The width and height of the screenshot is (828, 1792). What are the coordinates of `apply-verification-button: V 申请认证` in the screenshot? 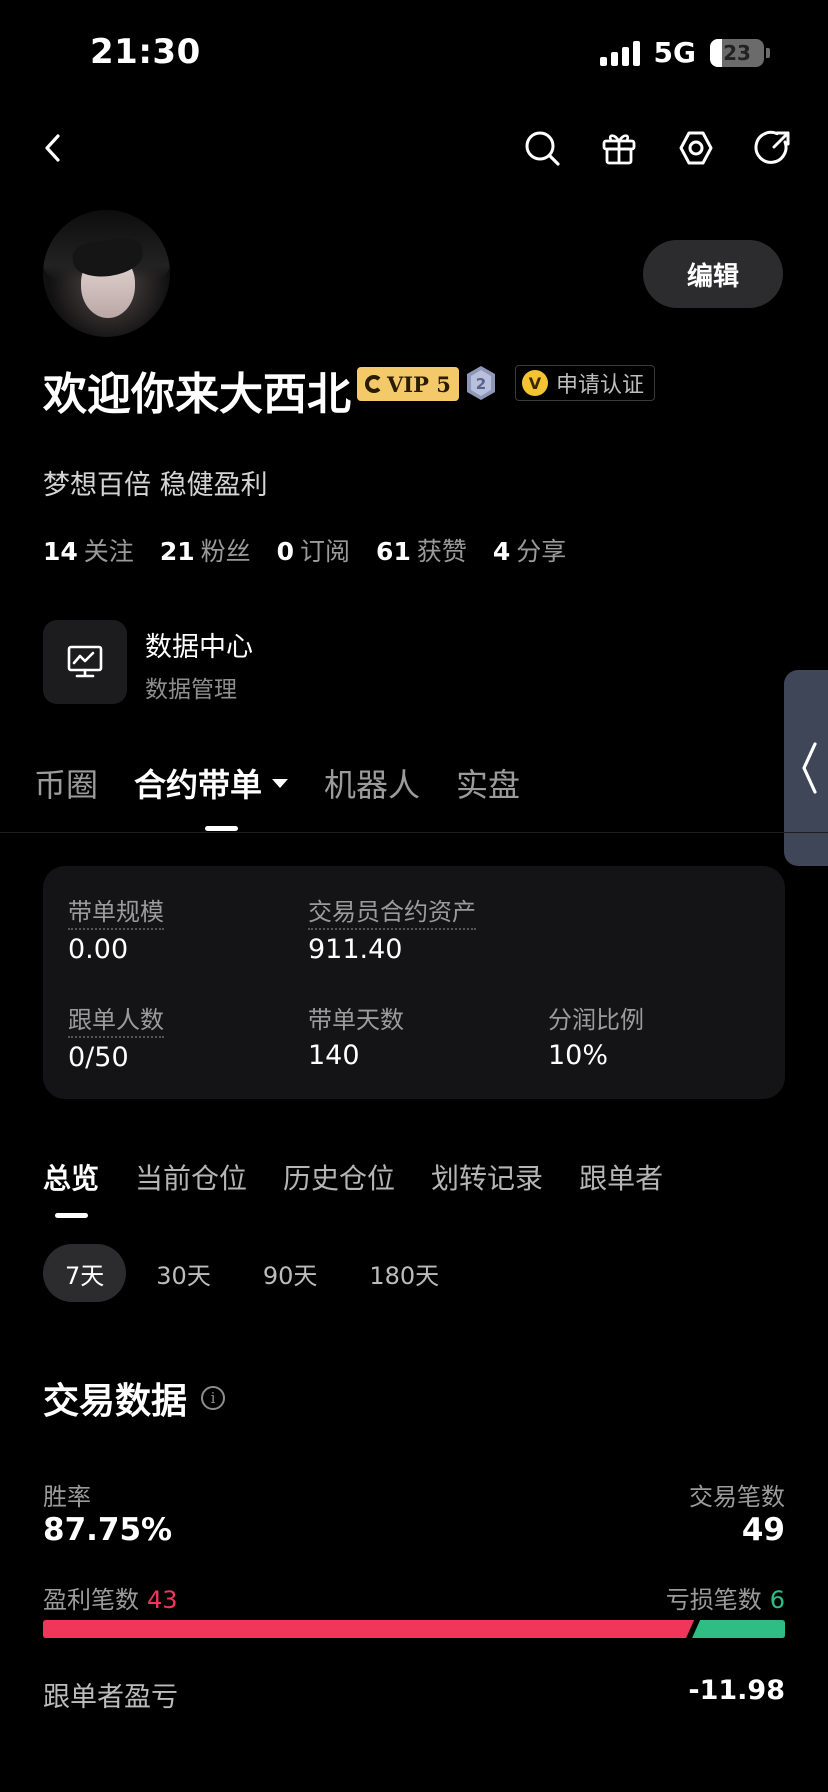 It's located at (585, 383).